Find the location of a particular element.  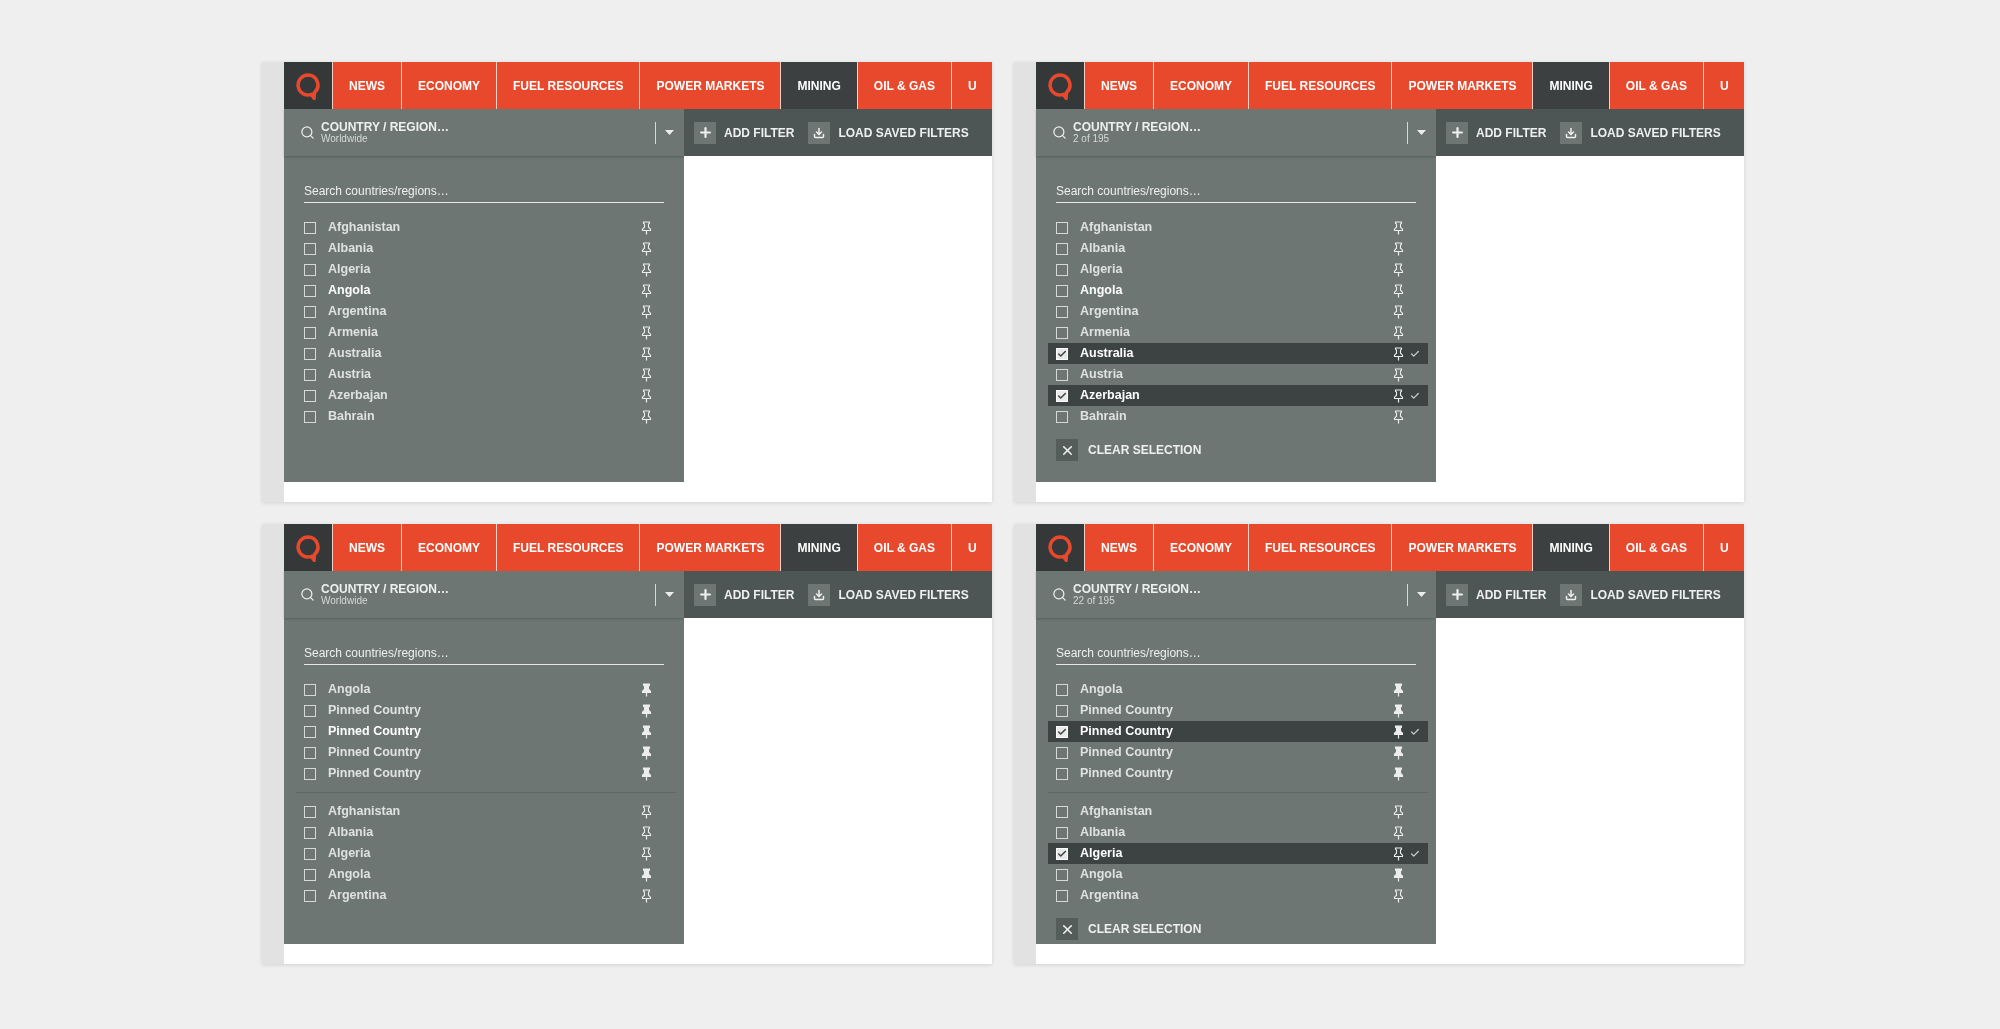

nav-tab: ECONOMY is located at coordinates (448, 85).